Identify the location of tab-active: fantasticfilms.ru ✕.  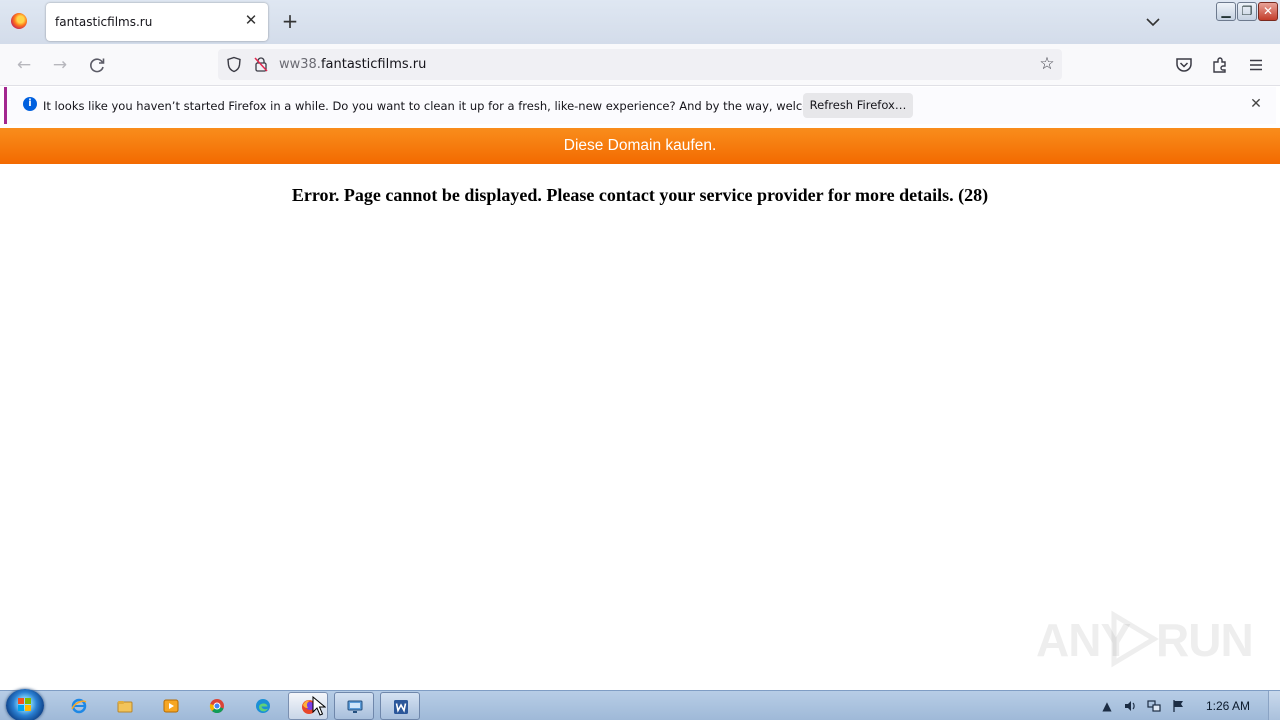
(157, 22).